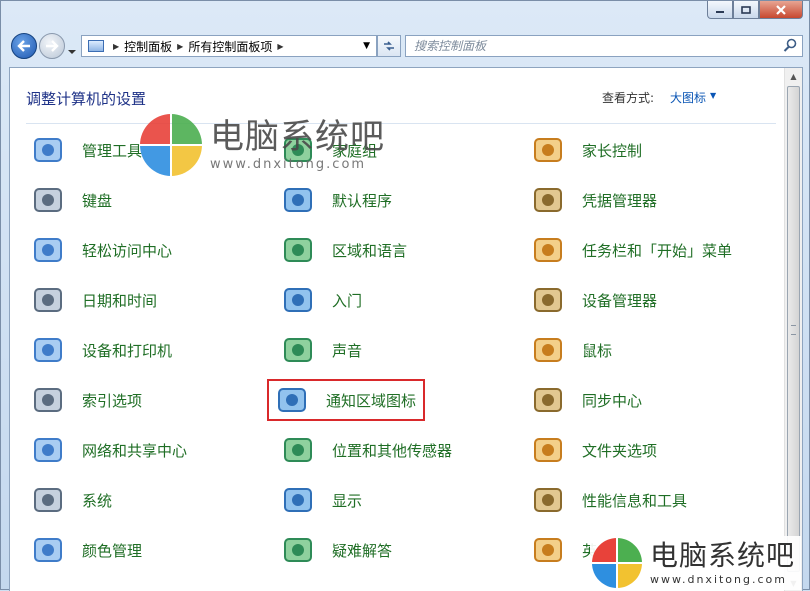 Image resolution: width=810 pixels, height=591 pixels. Describe the element at coordinates (571, 350) in the screenshot. I see `panel-item-mouse: 鼠标` at that location.